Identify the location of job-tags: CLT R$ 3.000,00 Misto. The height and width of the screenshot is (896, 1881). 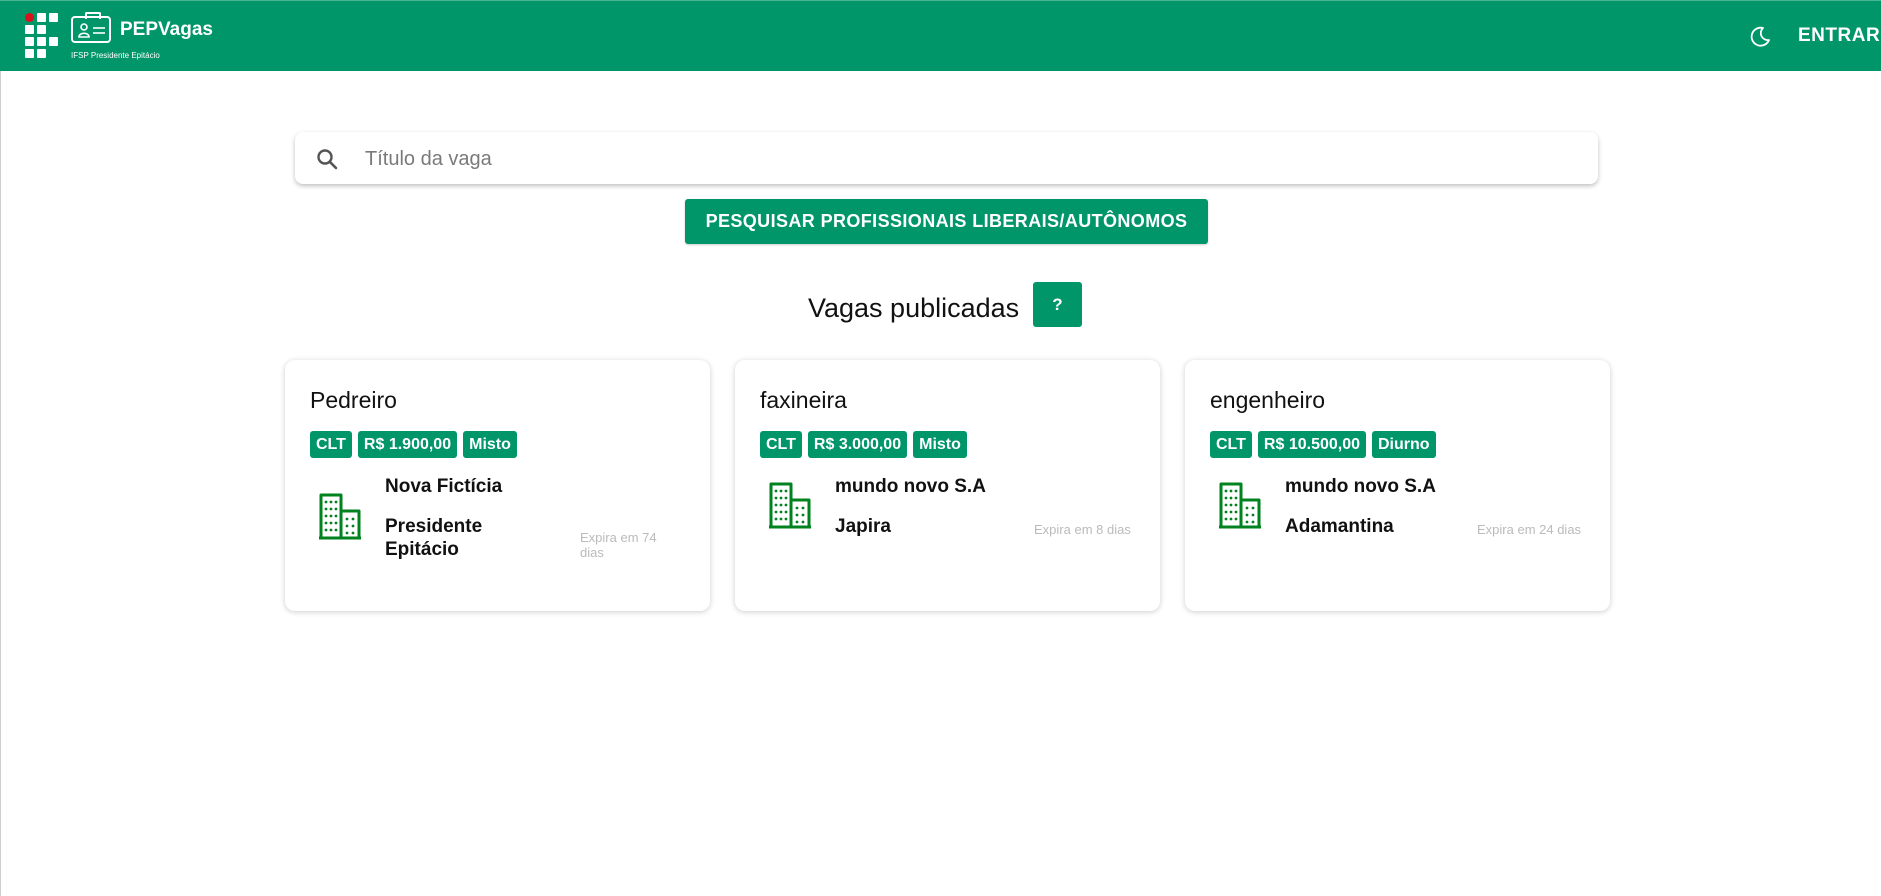
(863, 444).